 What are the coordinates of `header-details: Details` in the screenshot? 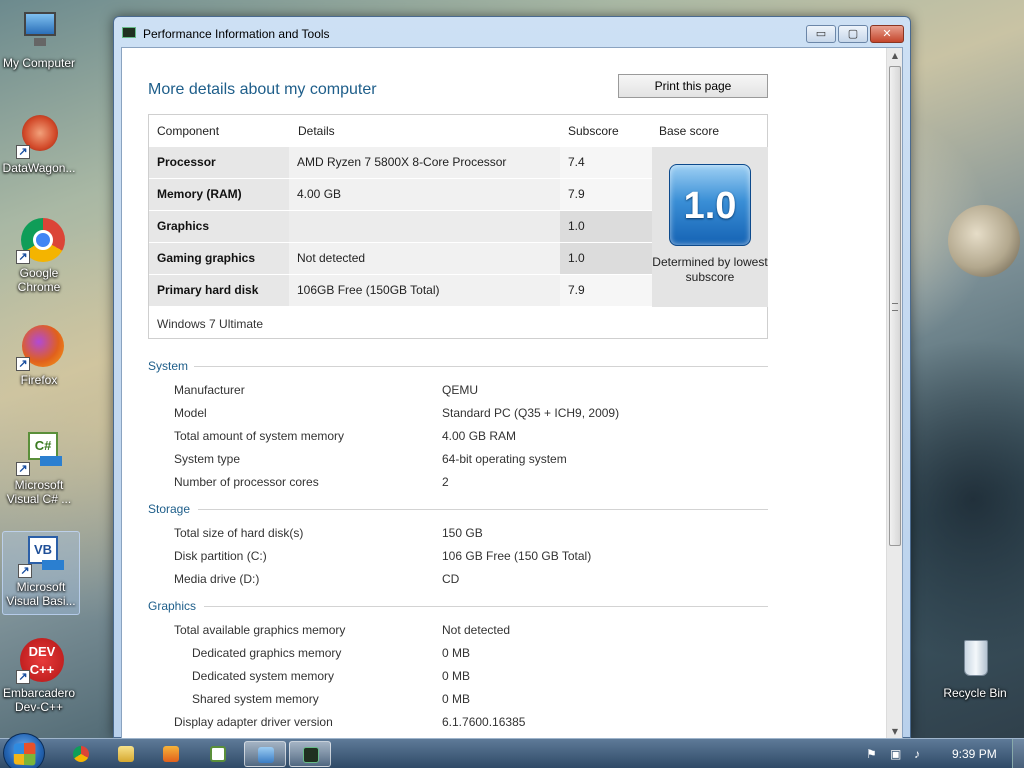 It's located at (316, 131).